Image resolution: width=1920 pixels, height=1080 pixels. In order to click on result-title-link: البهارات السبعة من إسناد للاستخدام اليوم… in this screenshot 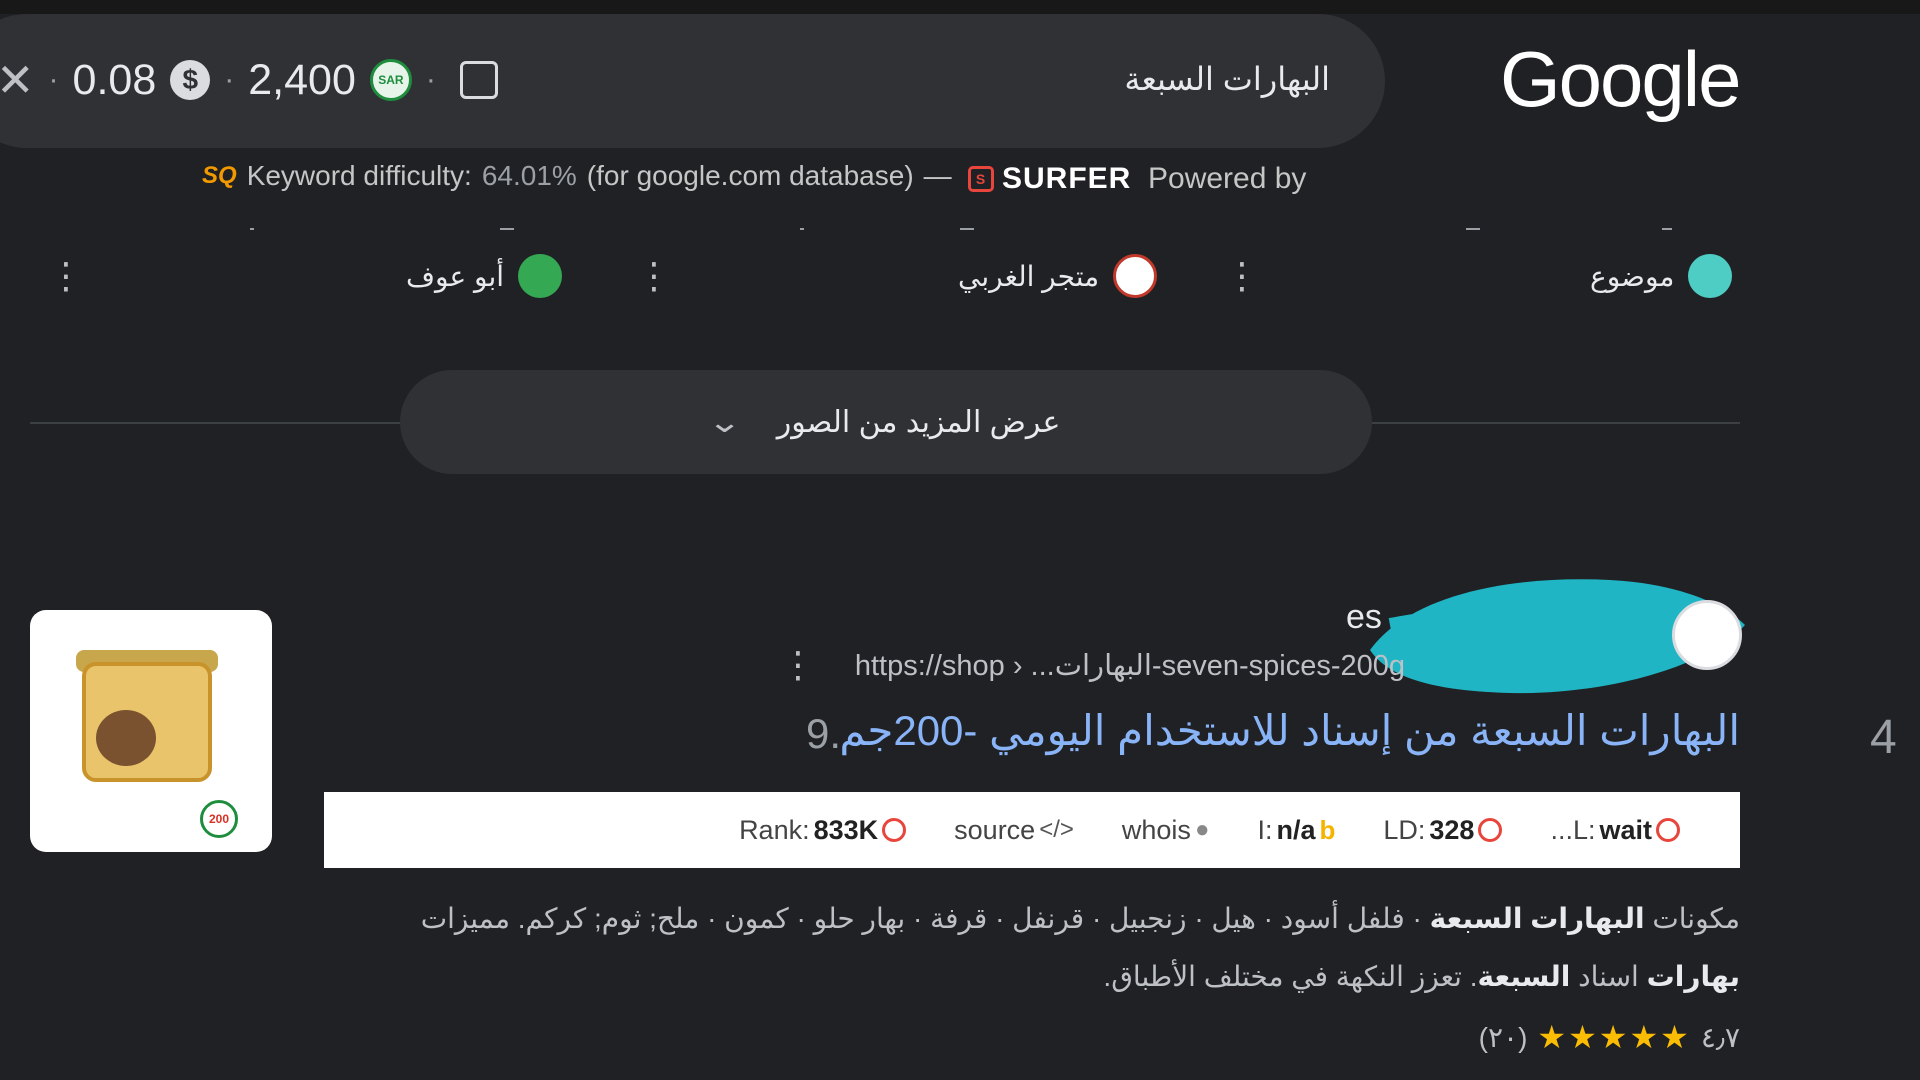, I will do `click(1289, 730)`.